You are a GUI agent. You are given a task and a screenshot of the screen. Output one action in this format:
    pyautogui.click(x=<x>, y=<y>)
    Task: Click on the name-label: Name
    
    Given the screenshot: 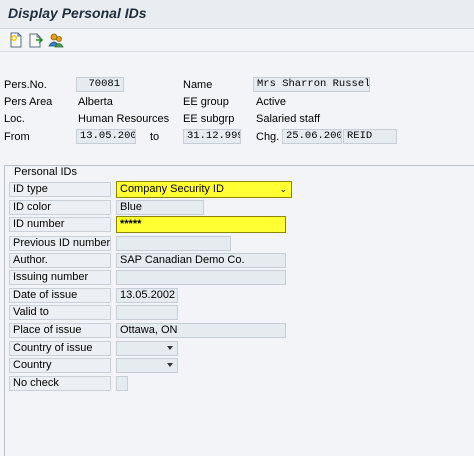 What is the action you would take?
    pyautogui.click(x=198, y=85)
    